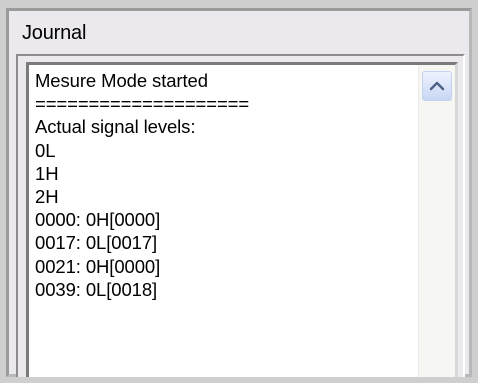 This screenshot has width=478, height=383. Describe the element at coordinates (98, 266) in the screenshot. I see `journal-line: 0021: 0H[0000]` at that location.